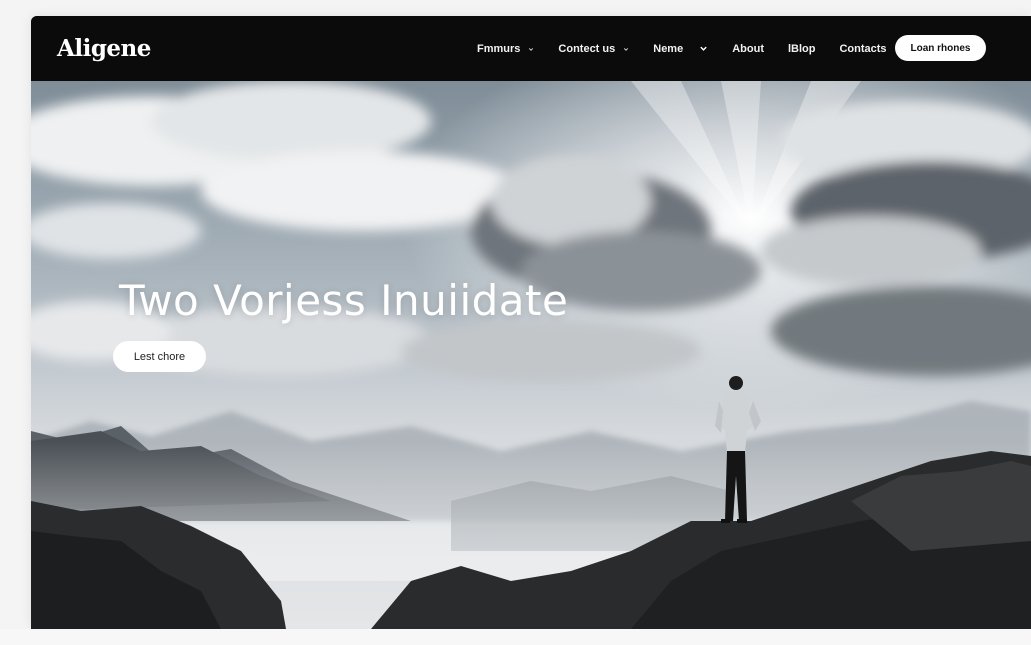 This screenshot has width=1031, height=645. I want to click on nav-item-label: Neme, so click(668, 48).